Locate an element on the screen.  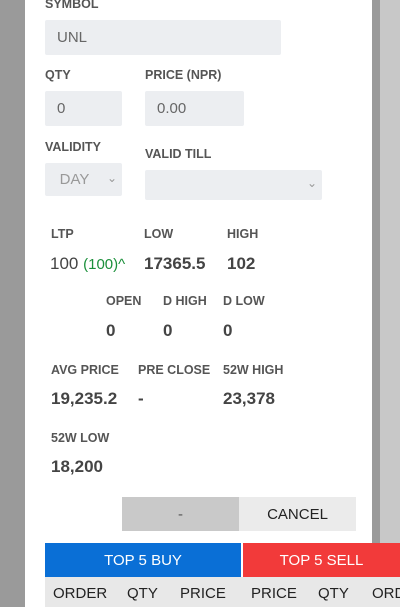
valid-till-select is located at coordinates (233, 185).